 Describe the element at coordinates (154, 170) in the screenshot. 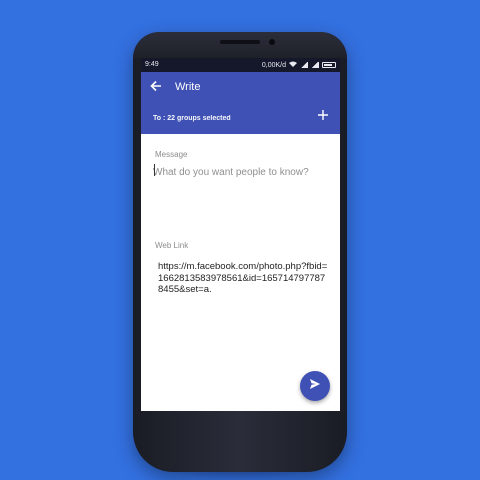

I see `text-cursor` at that location.